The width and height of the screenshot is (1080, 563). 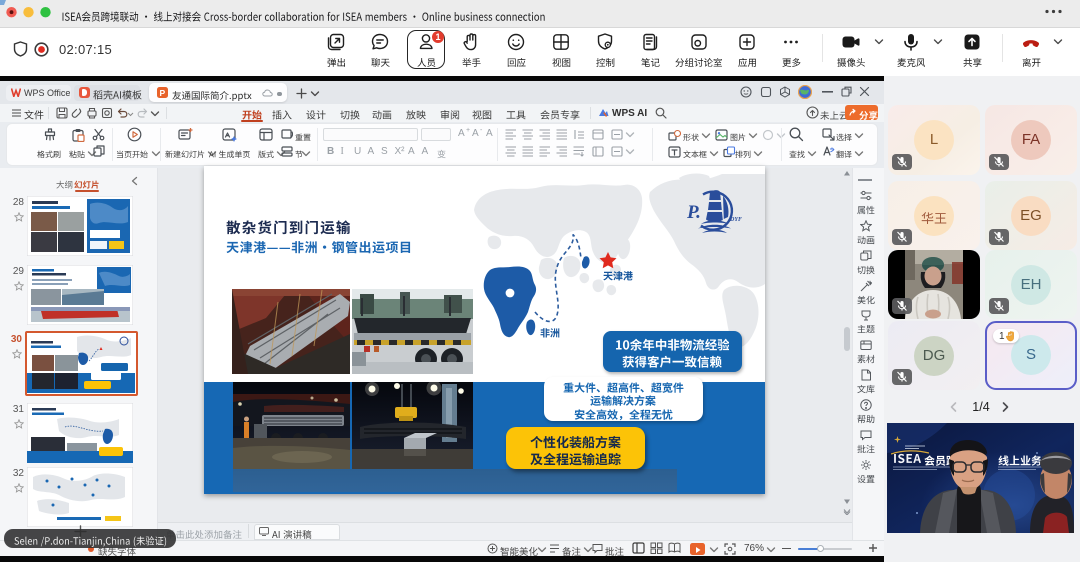 What do you see at coordinates (693, 212) in the screenshot?
I see `svg-text: P.` at bounding box center [693, 212].